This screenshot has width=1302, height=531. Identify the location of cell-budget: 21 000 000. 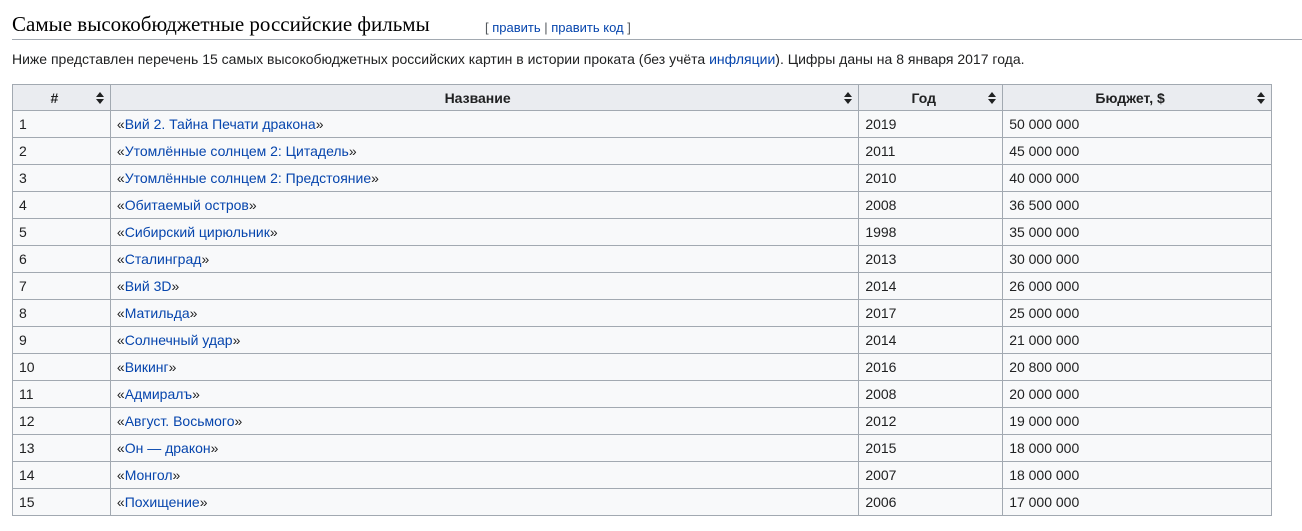
(1137, 340).